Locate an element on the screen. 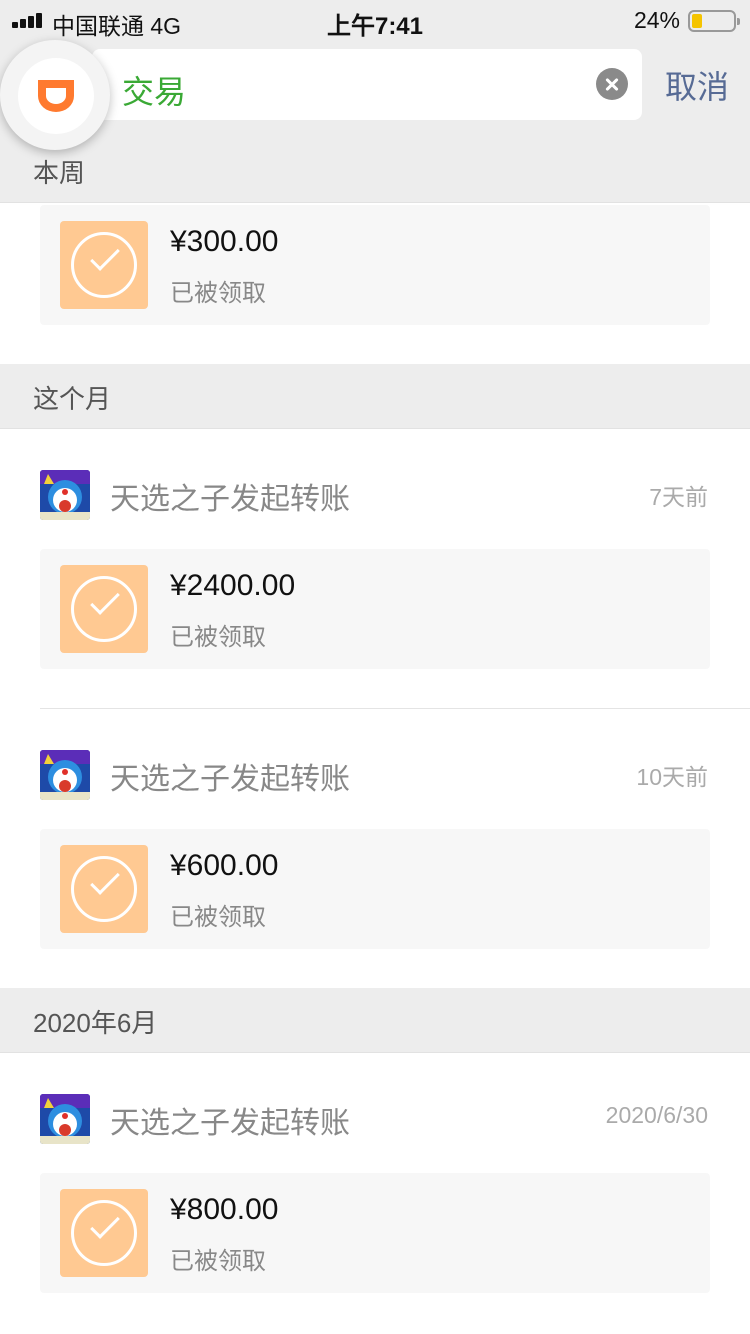  didi-logo-icon is located at coordinates (56, 96).